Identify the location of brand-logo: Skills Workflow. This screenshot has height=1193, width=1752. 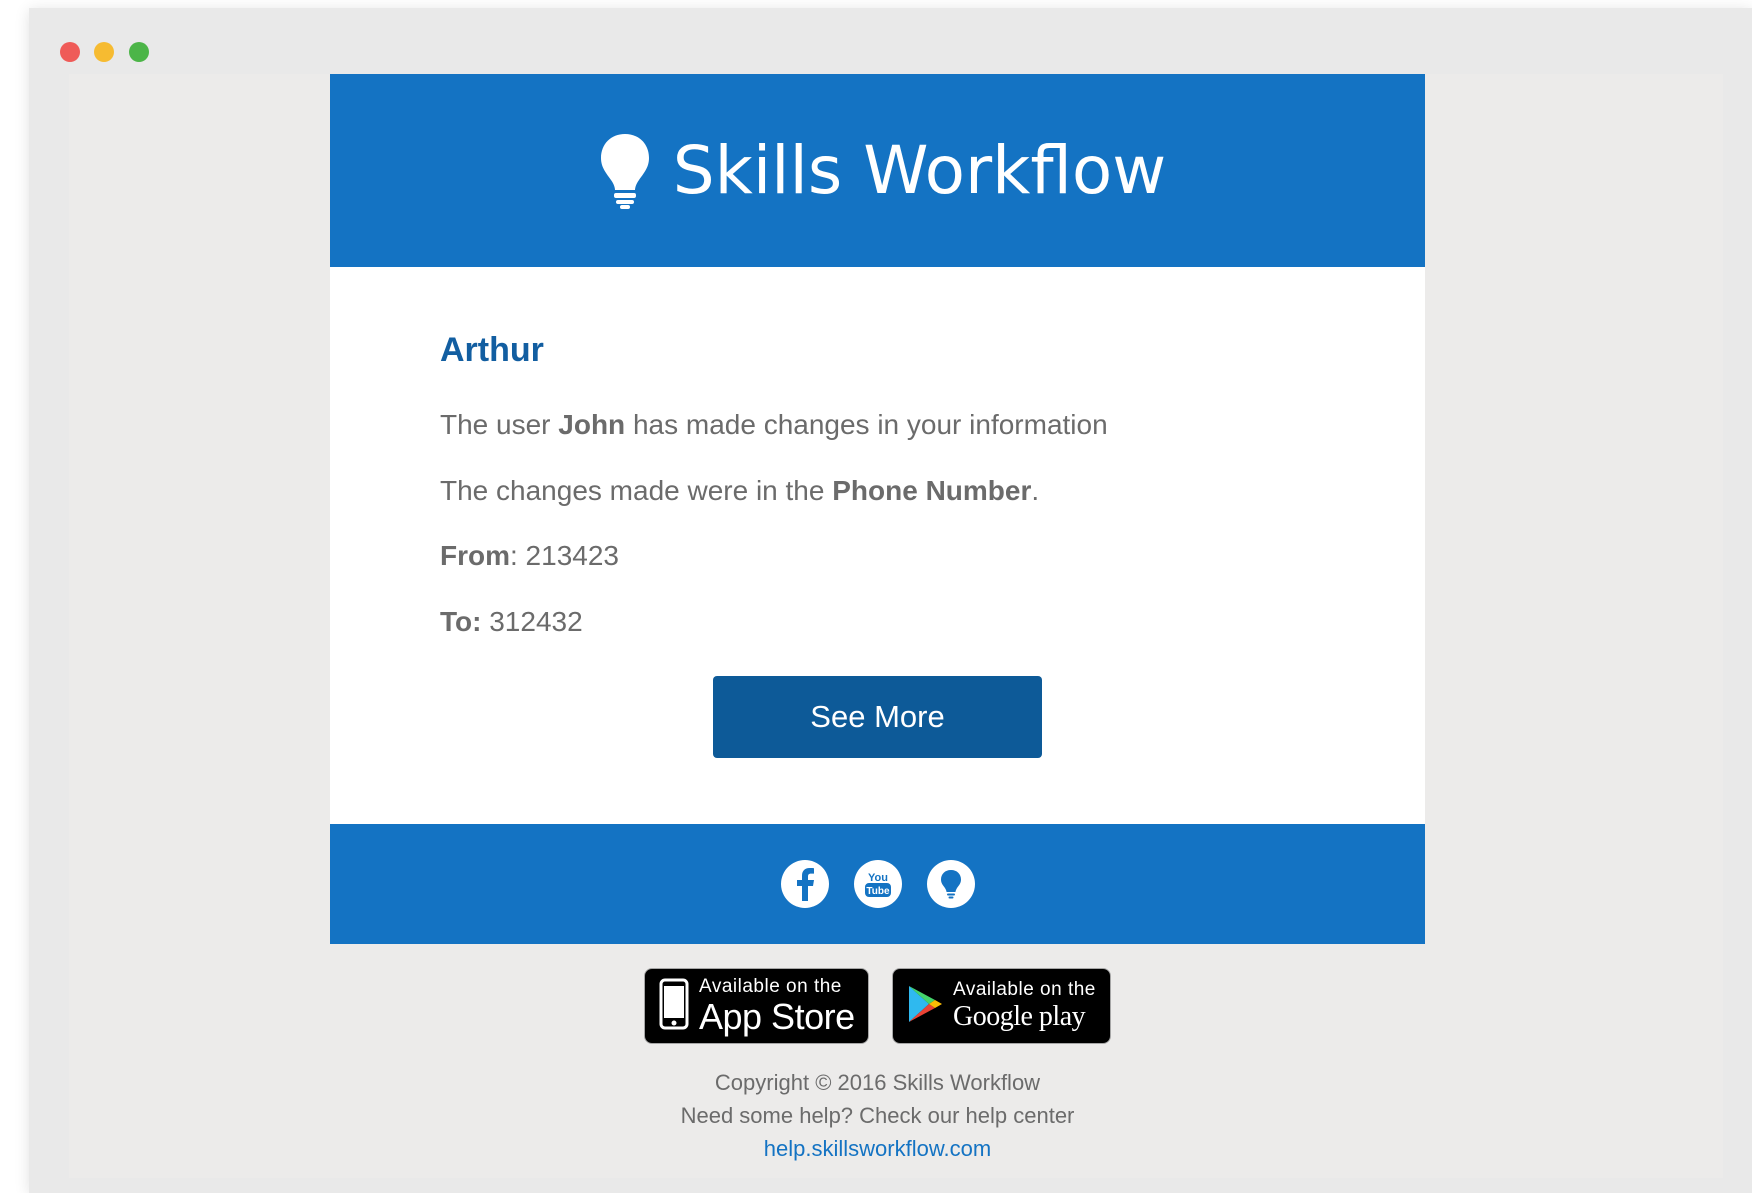
(883, 171).